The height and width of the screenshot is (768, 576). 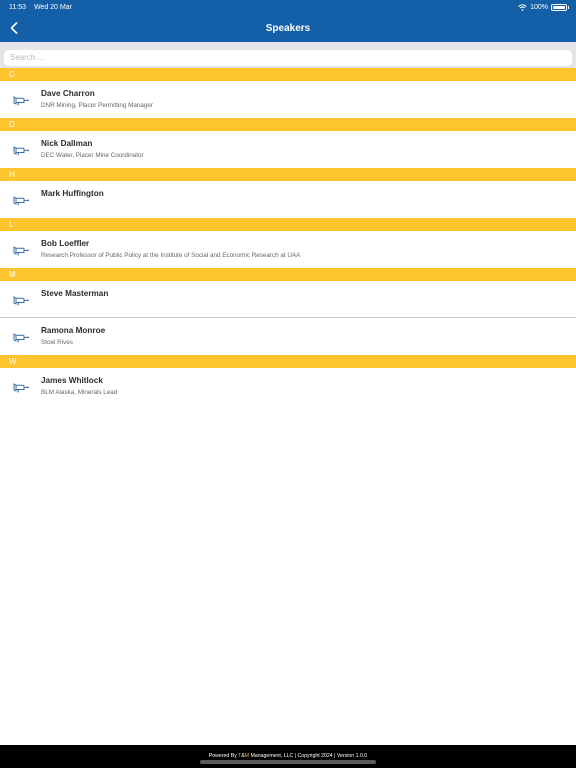 I want to click on search-bar, so click(x=288, y=55).